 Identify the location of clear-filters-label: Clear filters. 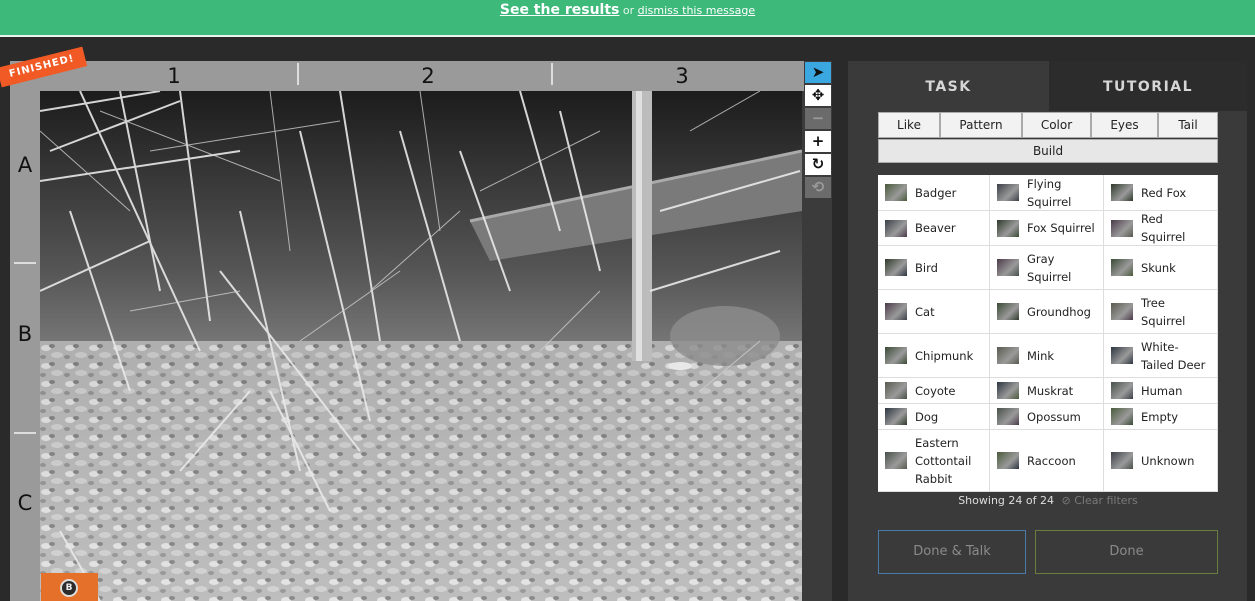
(1106, 500).